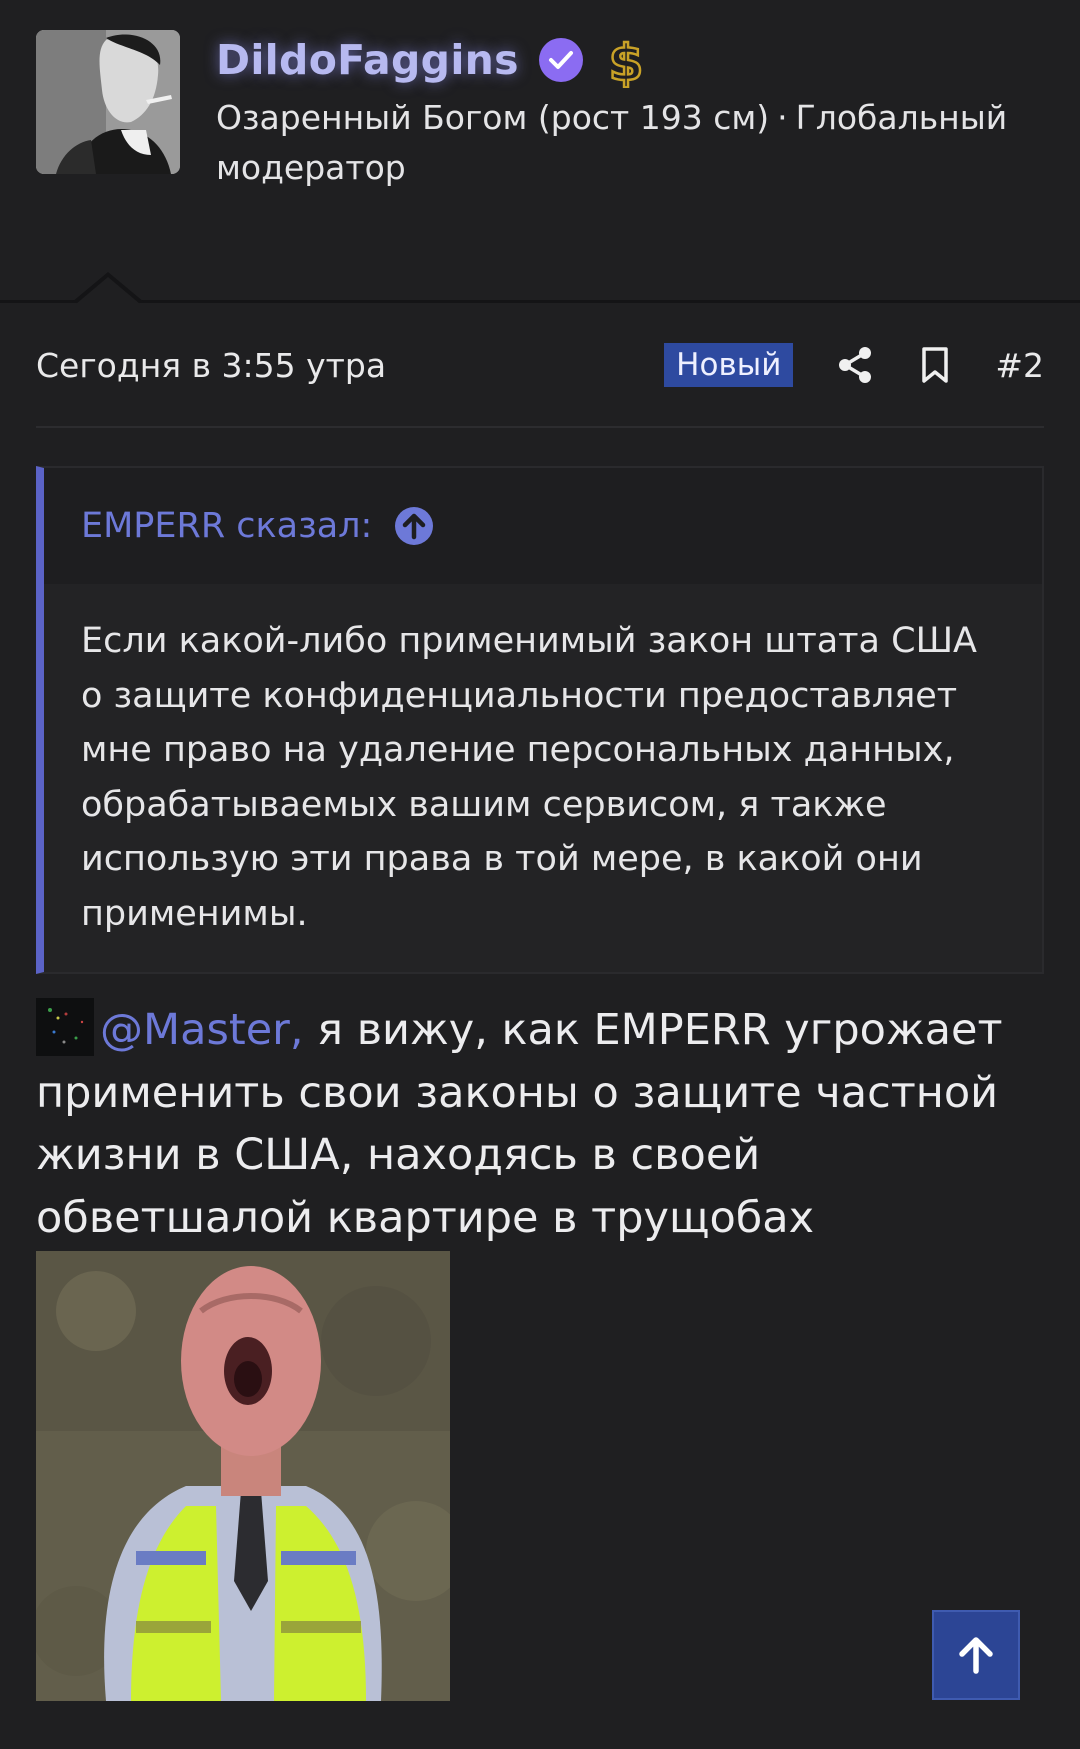 The width and height of the screenshot is (1080, 1749). I want to click on dollar-icon: $, so click(625, 60).